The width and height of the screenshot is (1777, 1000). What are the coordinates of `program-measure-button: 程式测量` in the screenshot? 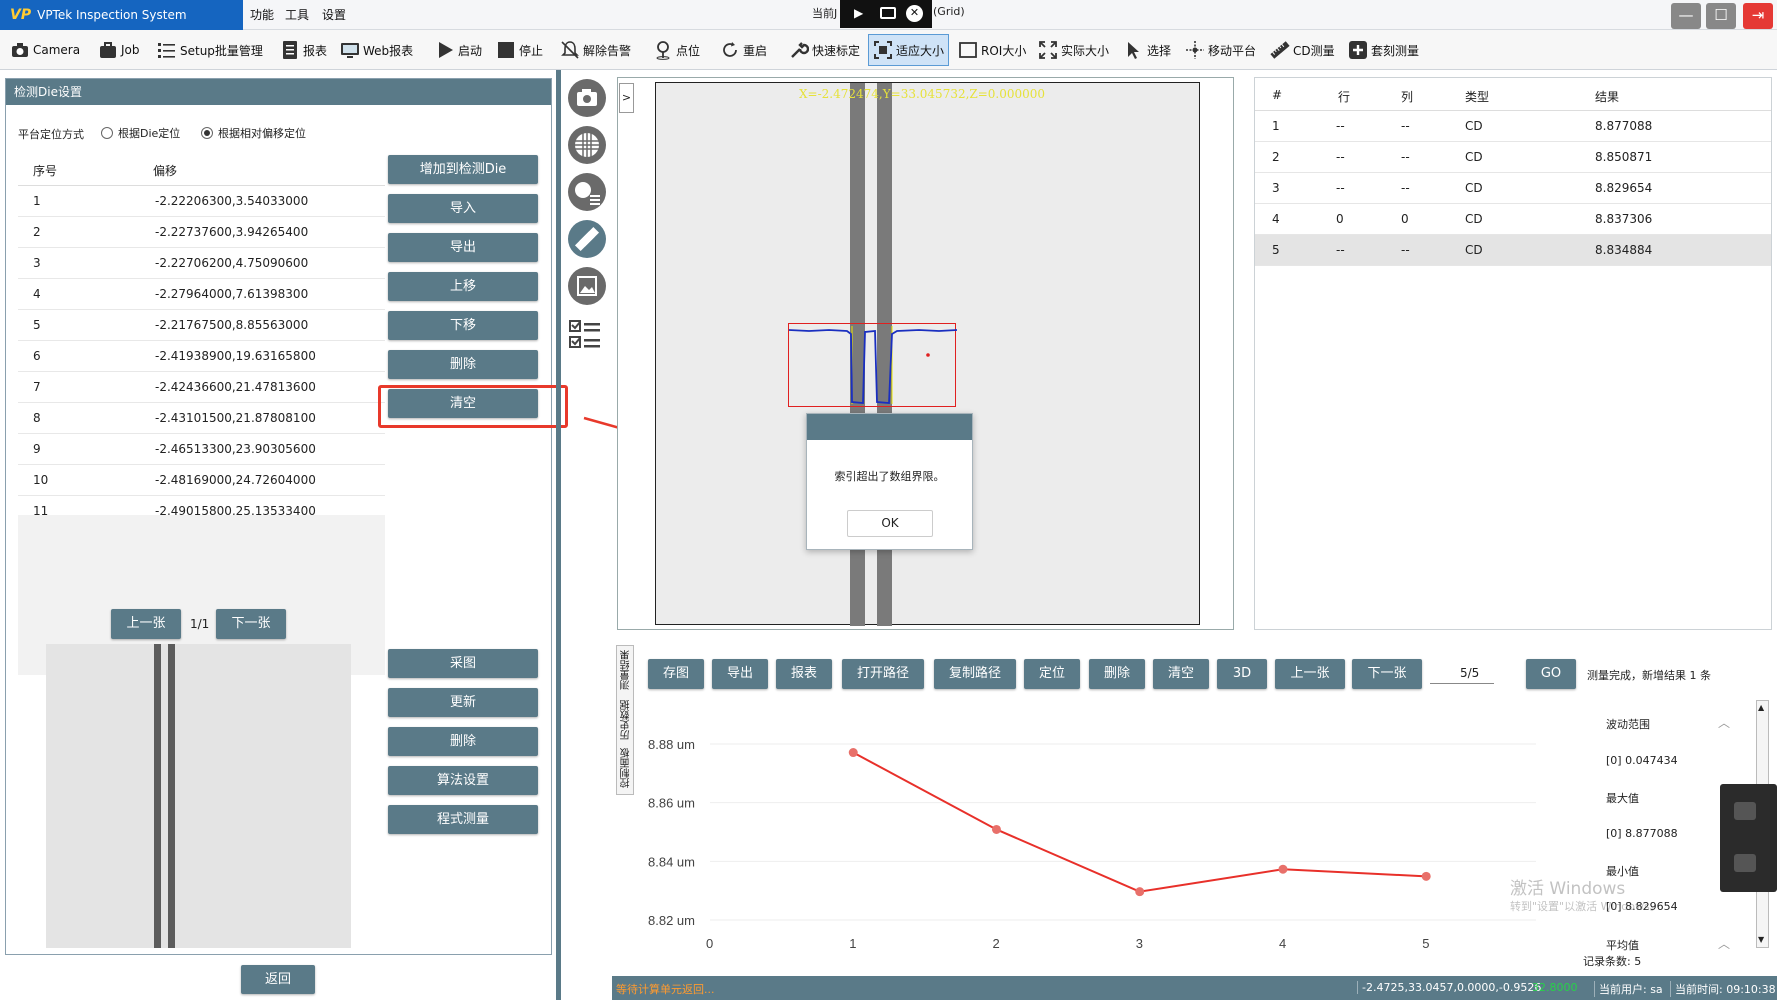 It's located at (463, 819).